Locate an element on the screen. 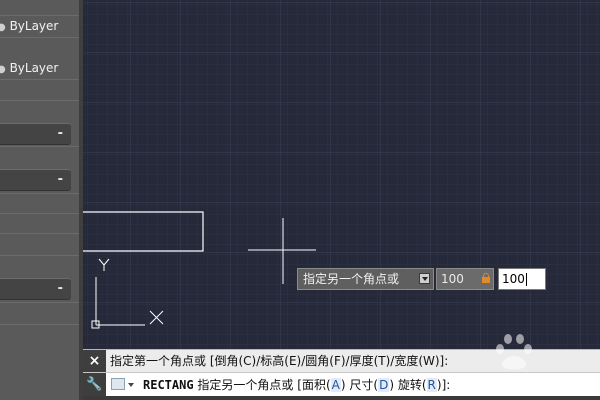 The image size is (600, 400). command-prompt-tail: ]: is located at coordinates (446, 385).